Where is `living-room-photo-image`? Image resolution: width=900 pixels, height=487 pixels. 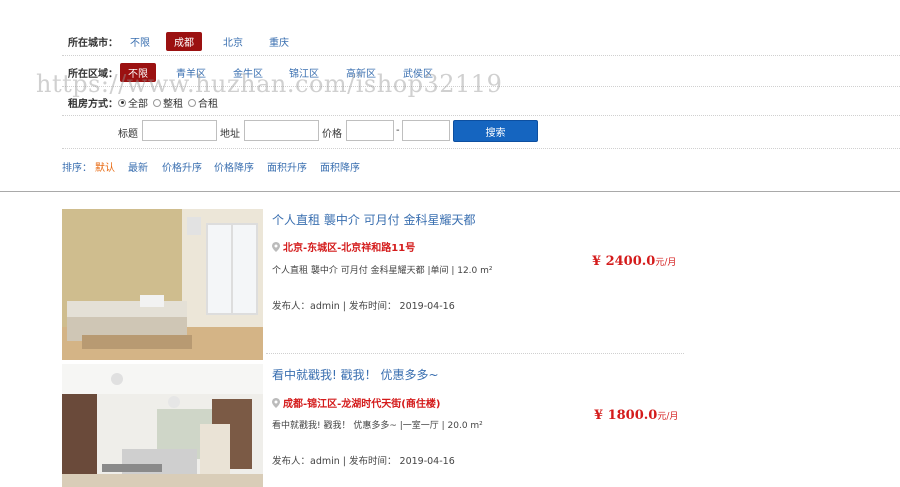
living-room-photo-image is located at coordinates (162, 425).